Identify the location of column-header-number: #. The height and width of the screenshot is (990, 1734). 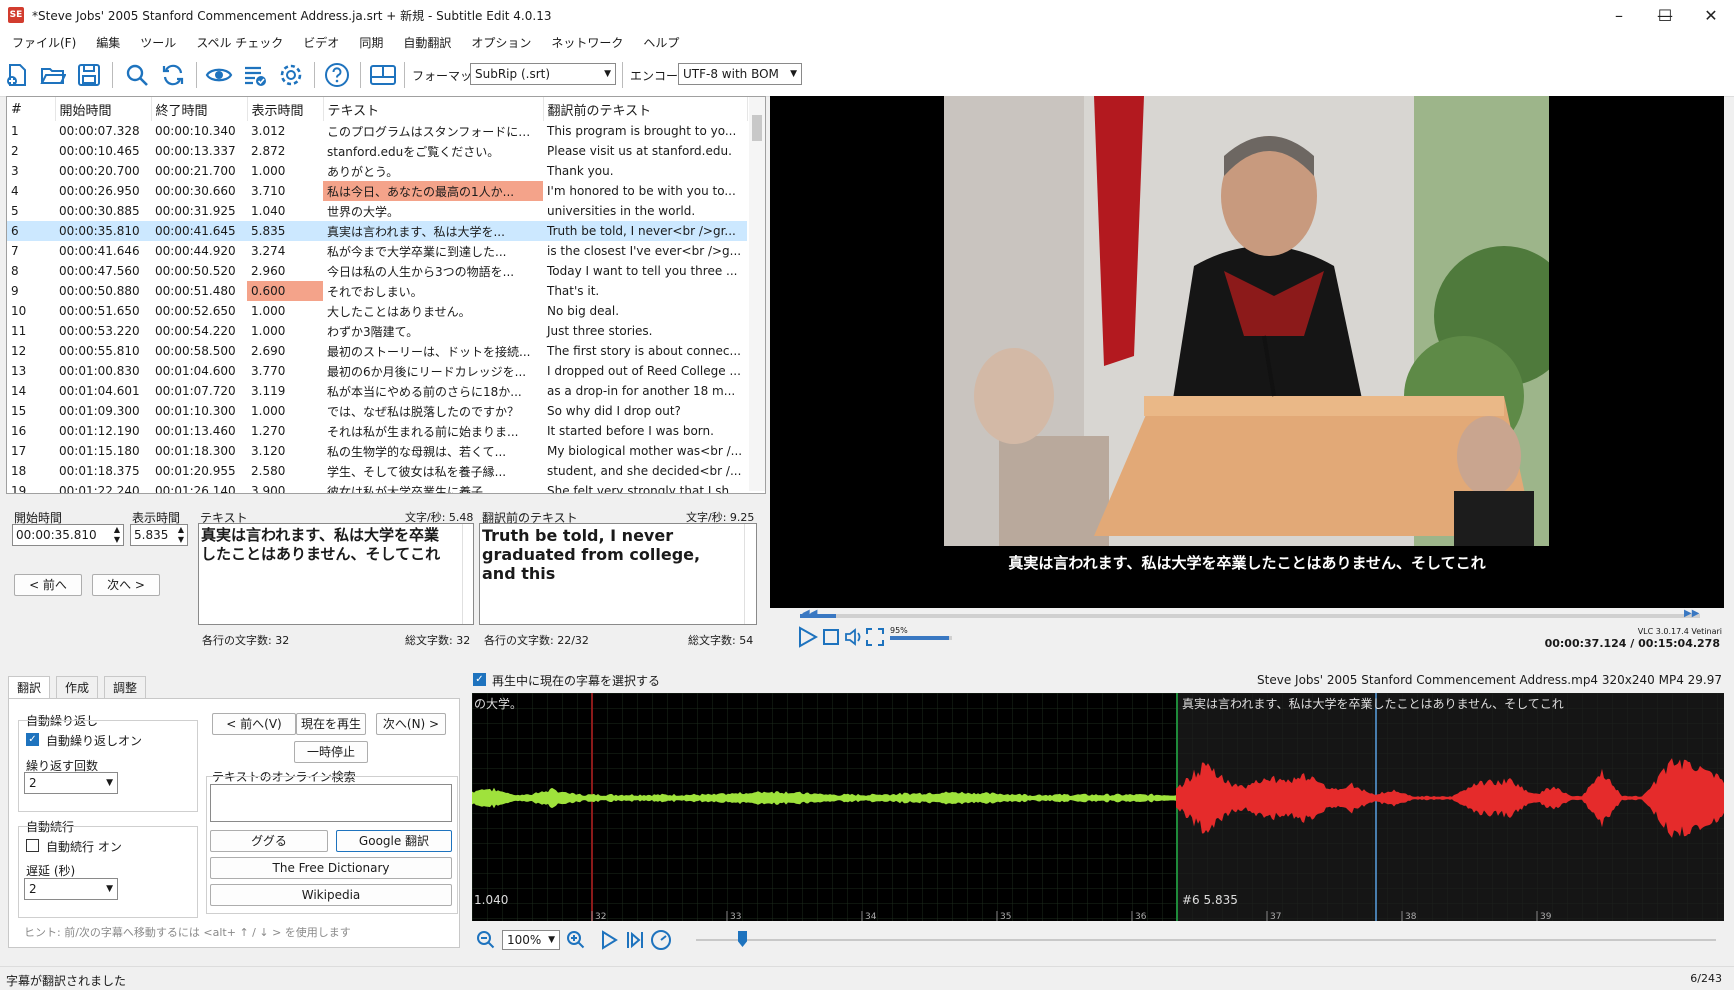
(31, 109).